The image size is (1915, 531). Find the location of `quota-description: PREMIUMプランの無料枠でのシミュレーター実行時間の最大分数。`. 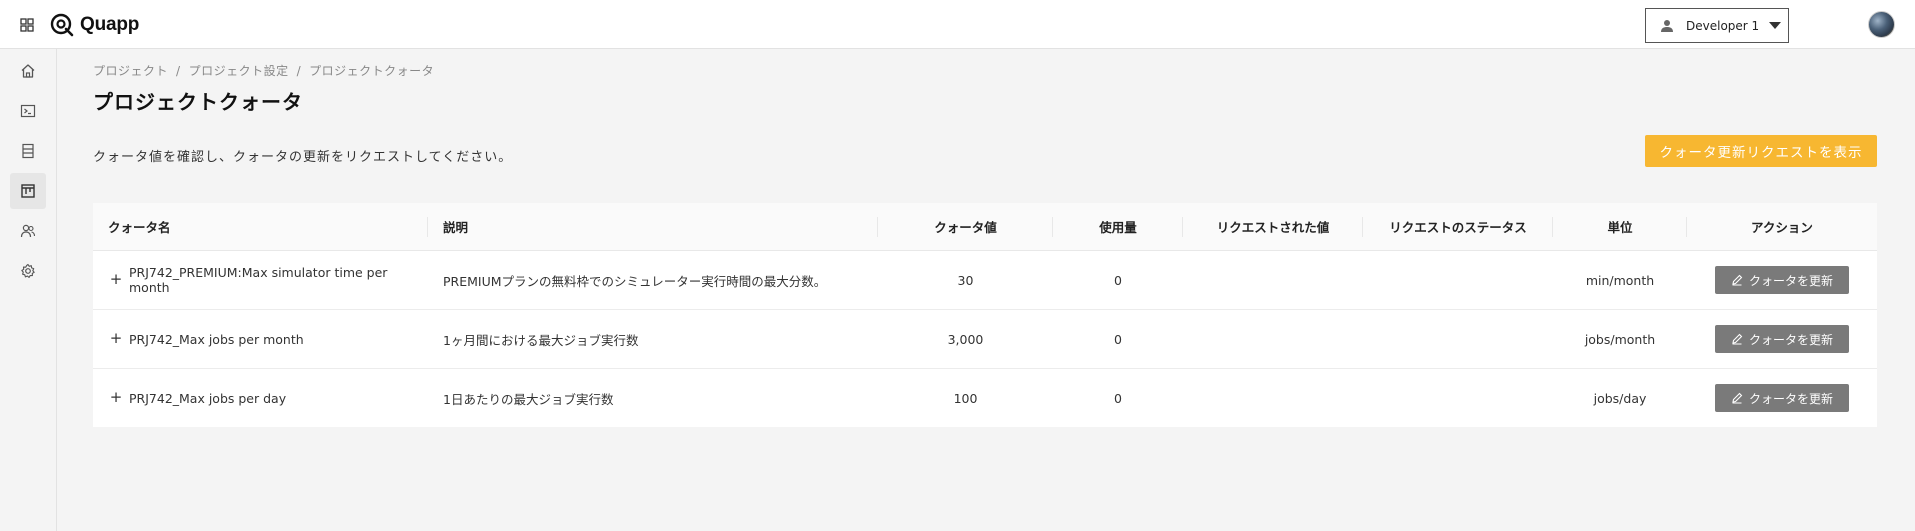

quota-description: PREMIUMプランの無料枠でのシミュレーター実行時間の最大分数。 is located at coordinates (635, 281).